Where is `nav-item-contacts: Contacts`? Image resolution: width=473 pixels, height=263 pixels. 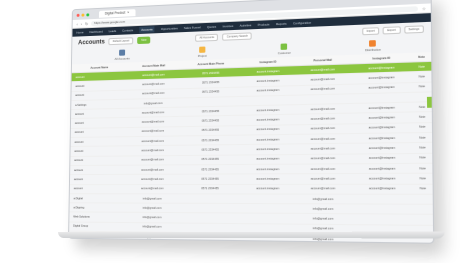 nav-item-contacts: Contacts is located at coordinates (127, 30).